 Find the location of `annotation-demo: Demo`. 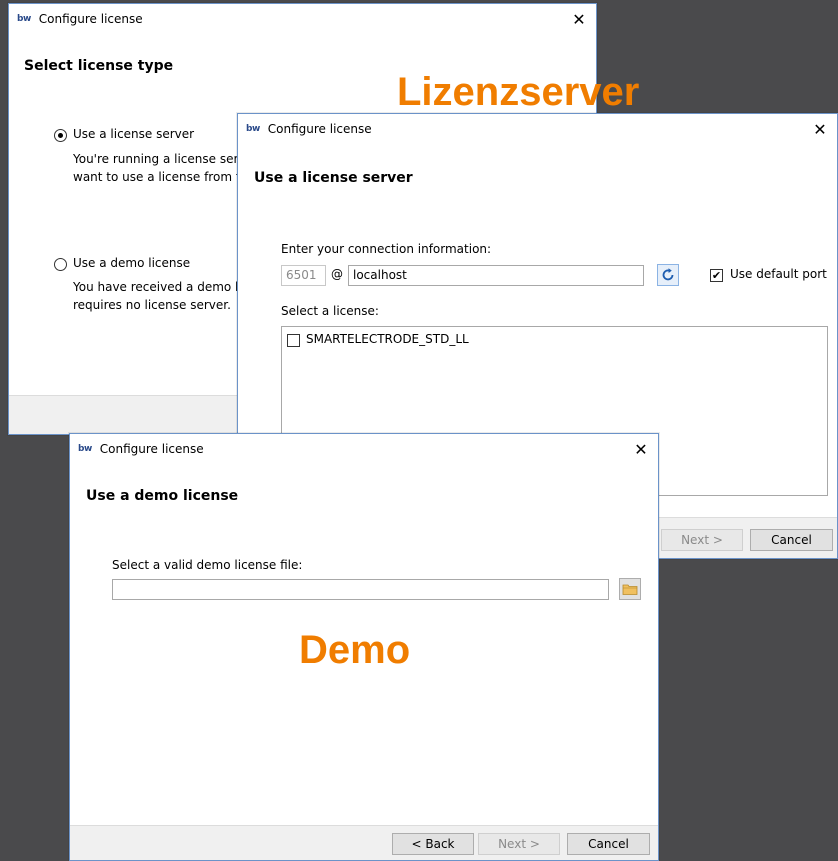

annotation-demo: Demo is located at coordinates (355, 650).